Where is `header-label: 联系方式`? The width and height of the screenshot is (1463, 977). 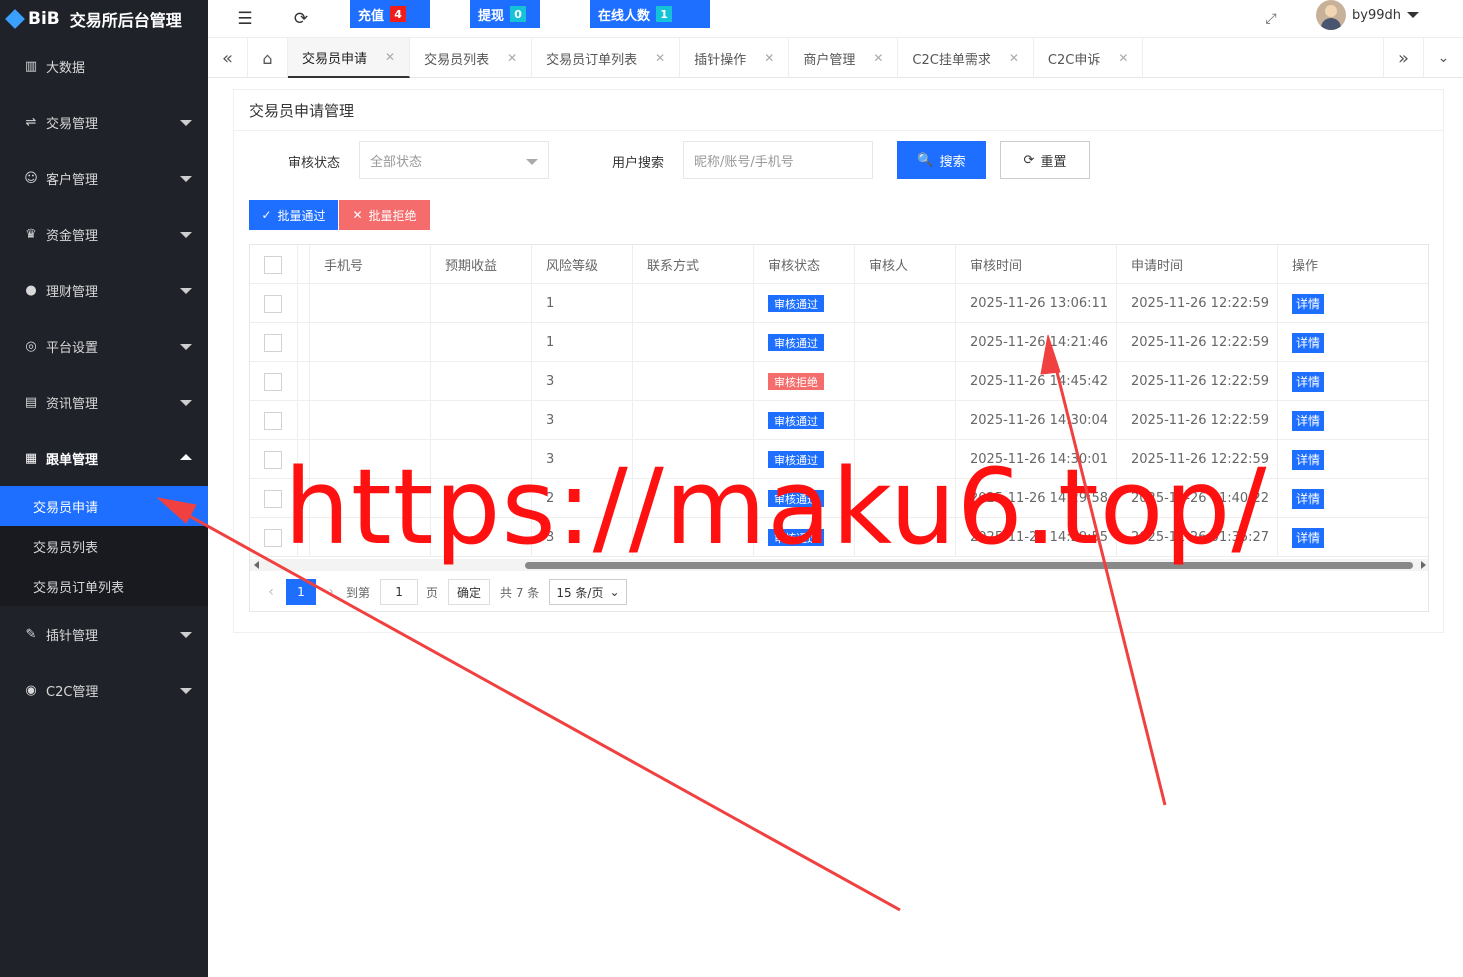 header-label: 联系方式 is located at coordinates (673, 266).